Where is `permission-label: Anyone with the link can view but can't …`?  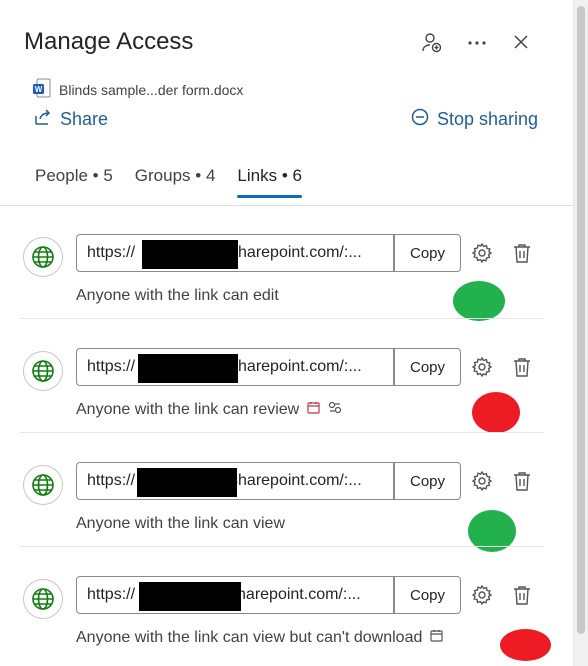
permission-label: Anyone with the link can view but can't … is located at coordinates (259, 638).